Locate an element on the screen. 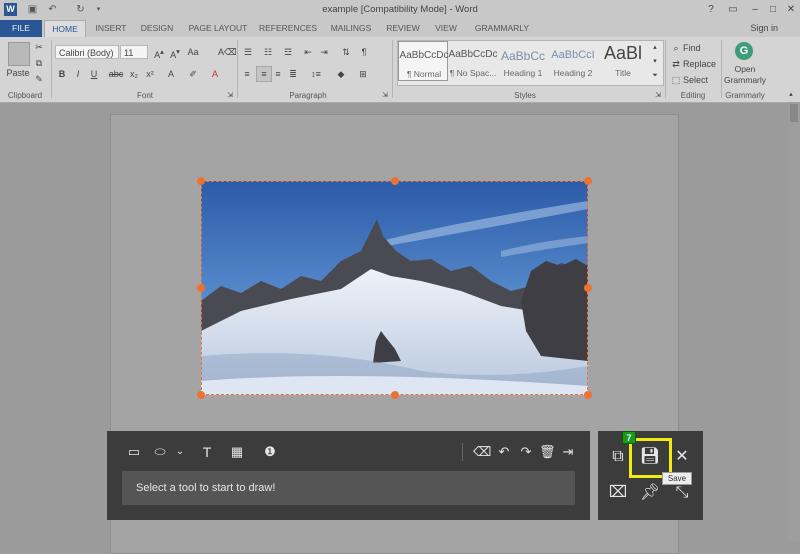  highlight-color-icon: ✐ is located at coordinates (193, 74).